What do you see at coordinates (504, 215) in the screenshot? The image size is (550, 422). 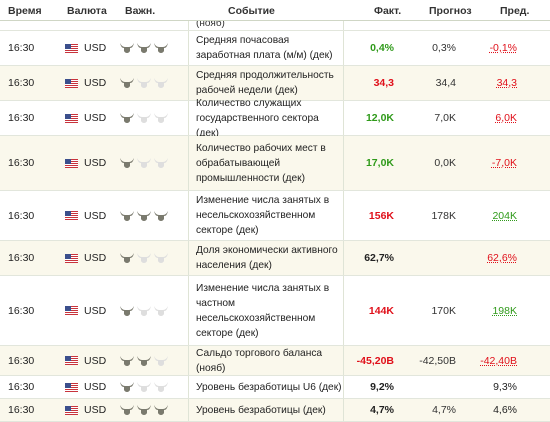 I see `previous-value: 204K` at bounding box center [504, 215].